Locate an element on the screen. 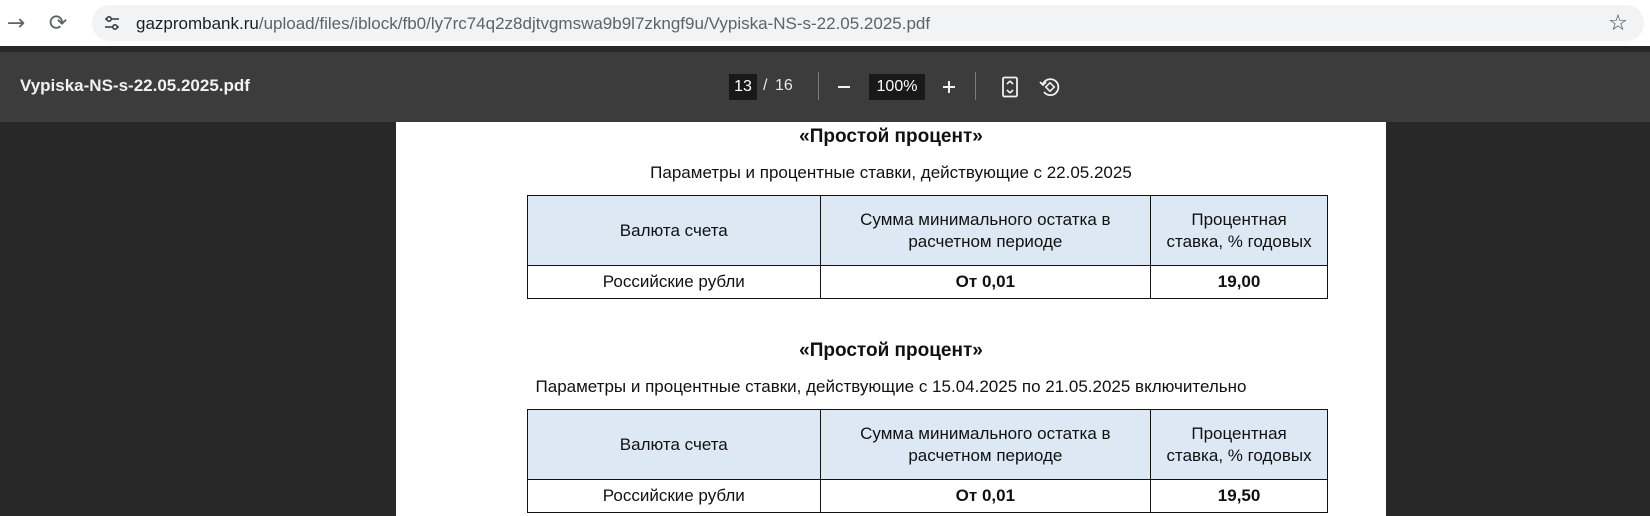 This screenshot has width=1650, height=516. fit-page-icon is located at coordinates (1010, 87).